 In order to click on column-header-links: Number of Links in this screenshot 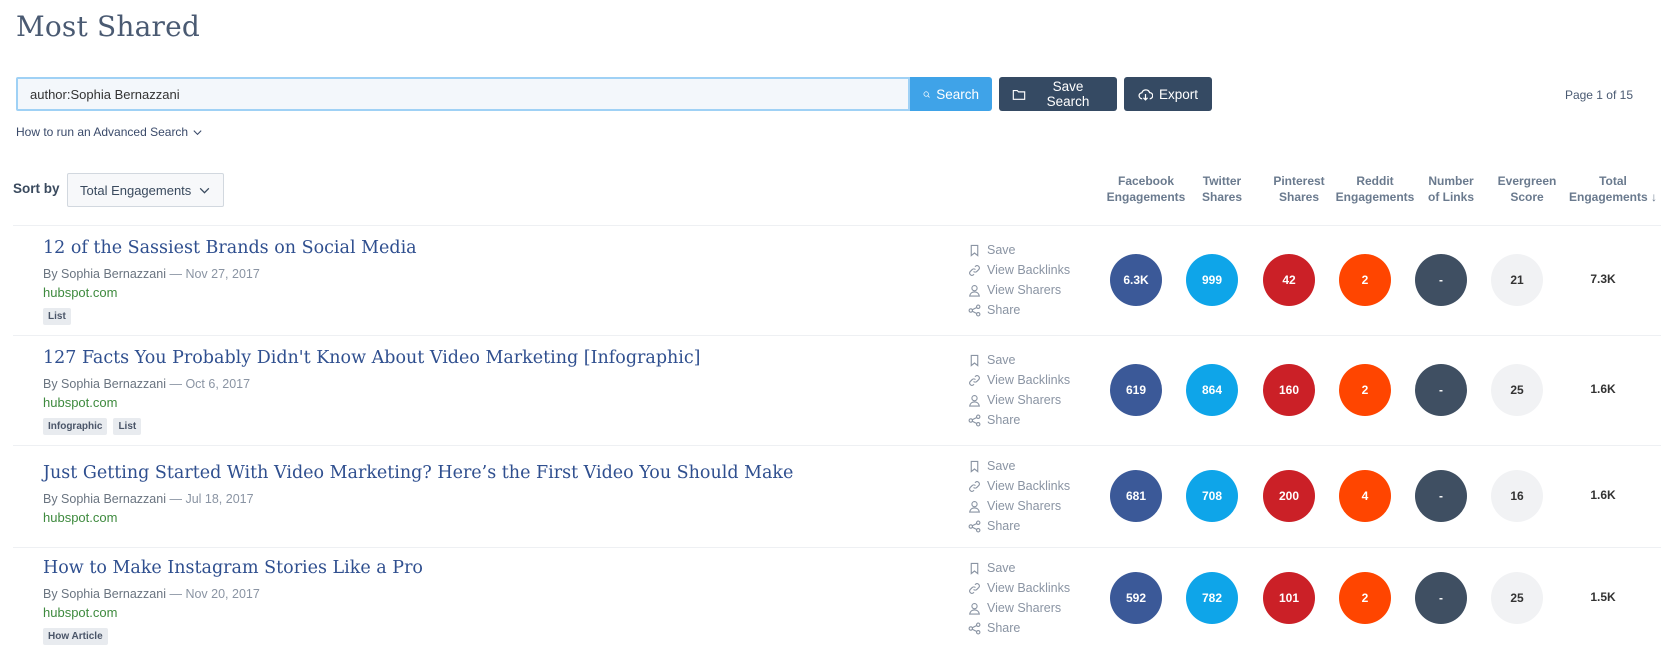, I will do `click(1451, 189)`.